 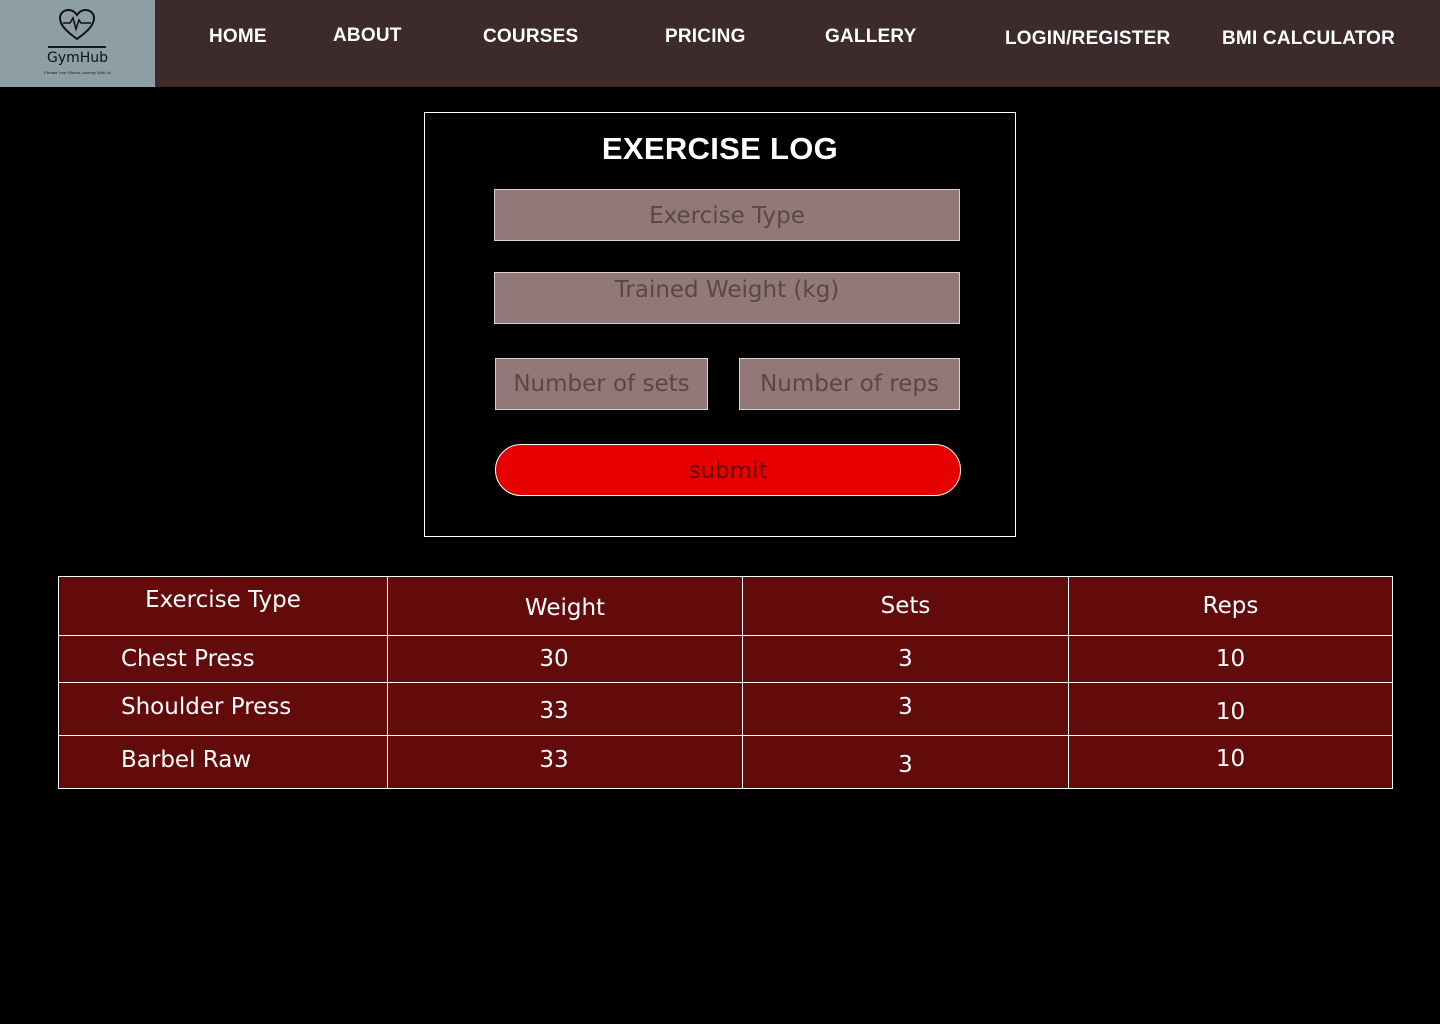 What do you see at coordinates (905, 606) in the screenshot?
I see `header-sets: Sets` at bounding box center [905, 606].